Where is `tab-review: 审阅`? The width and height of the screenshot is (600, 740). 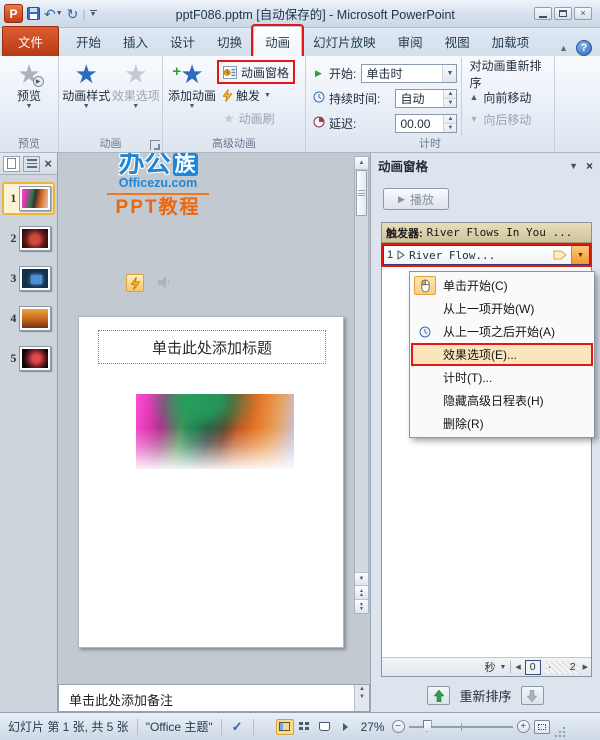 tab-review: 审阅 is located at coordinates (410, 41).